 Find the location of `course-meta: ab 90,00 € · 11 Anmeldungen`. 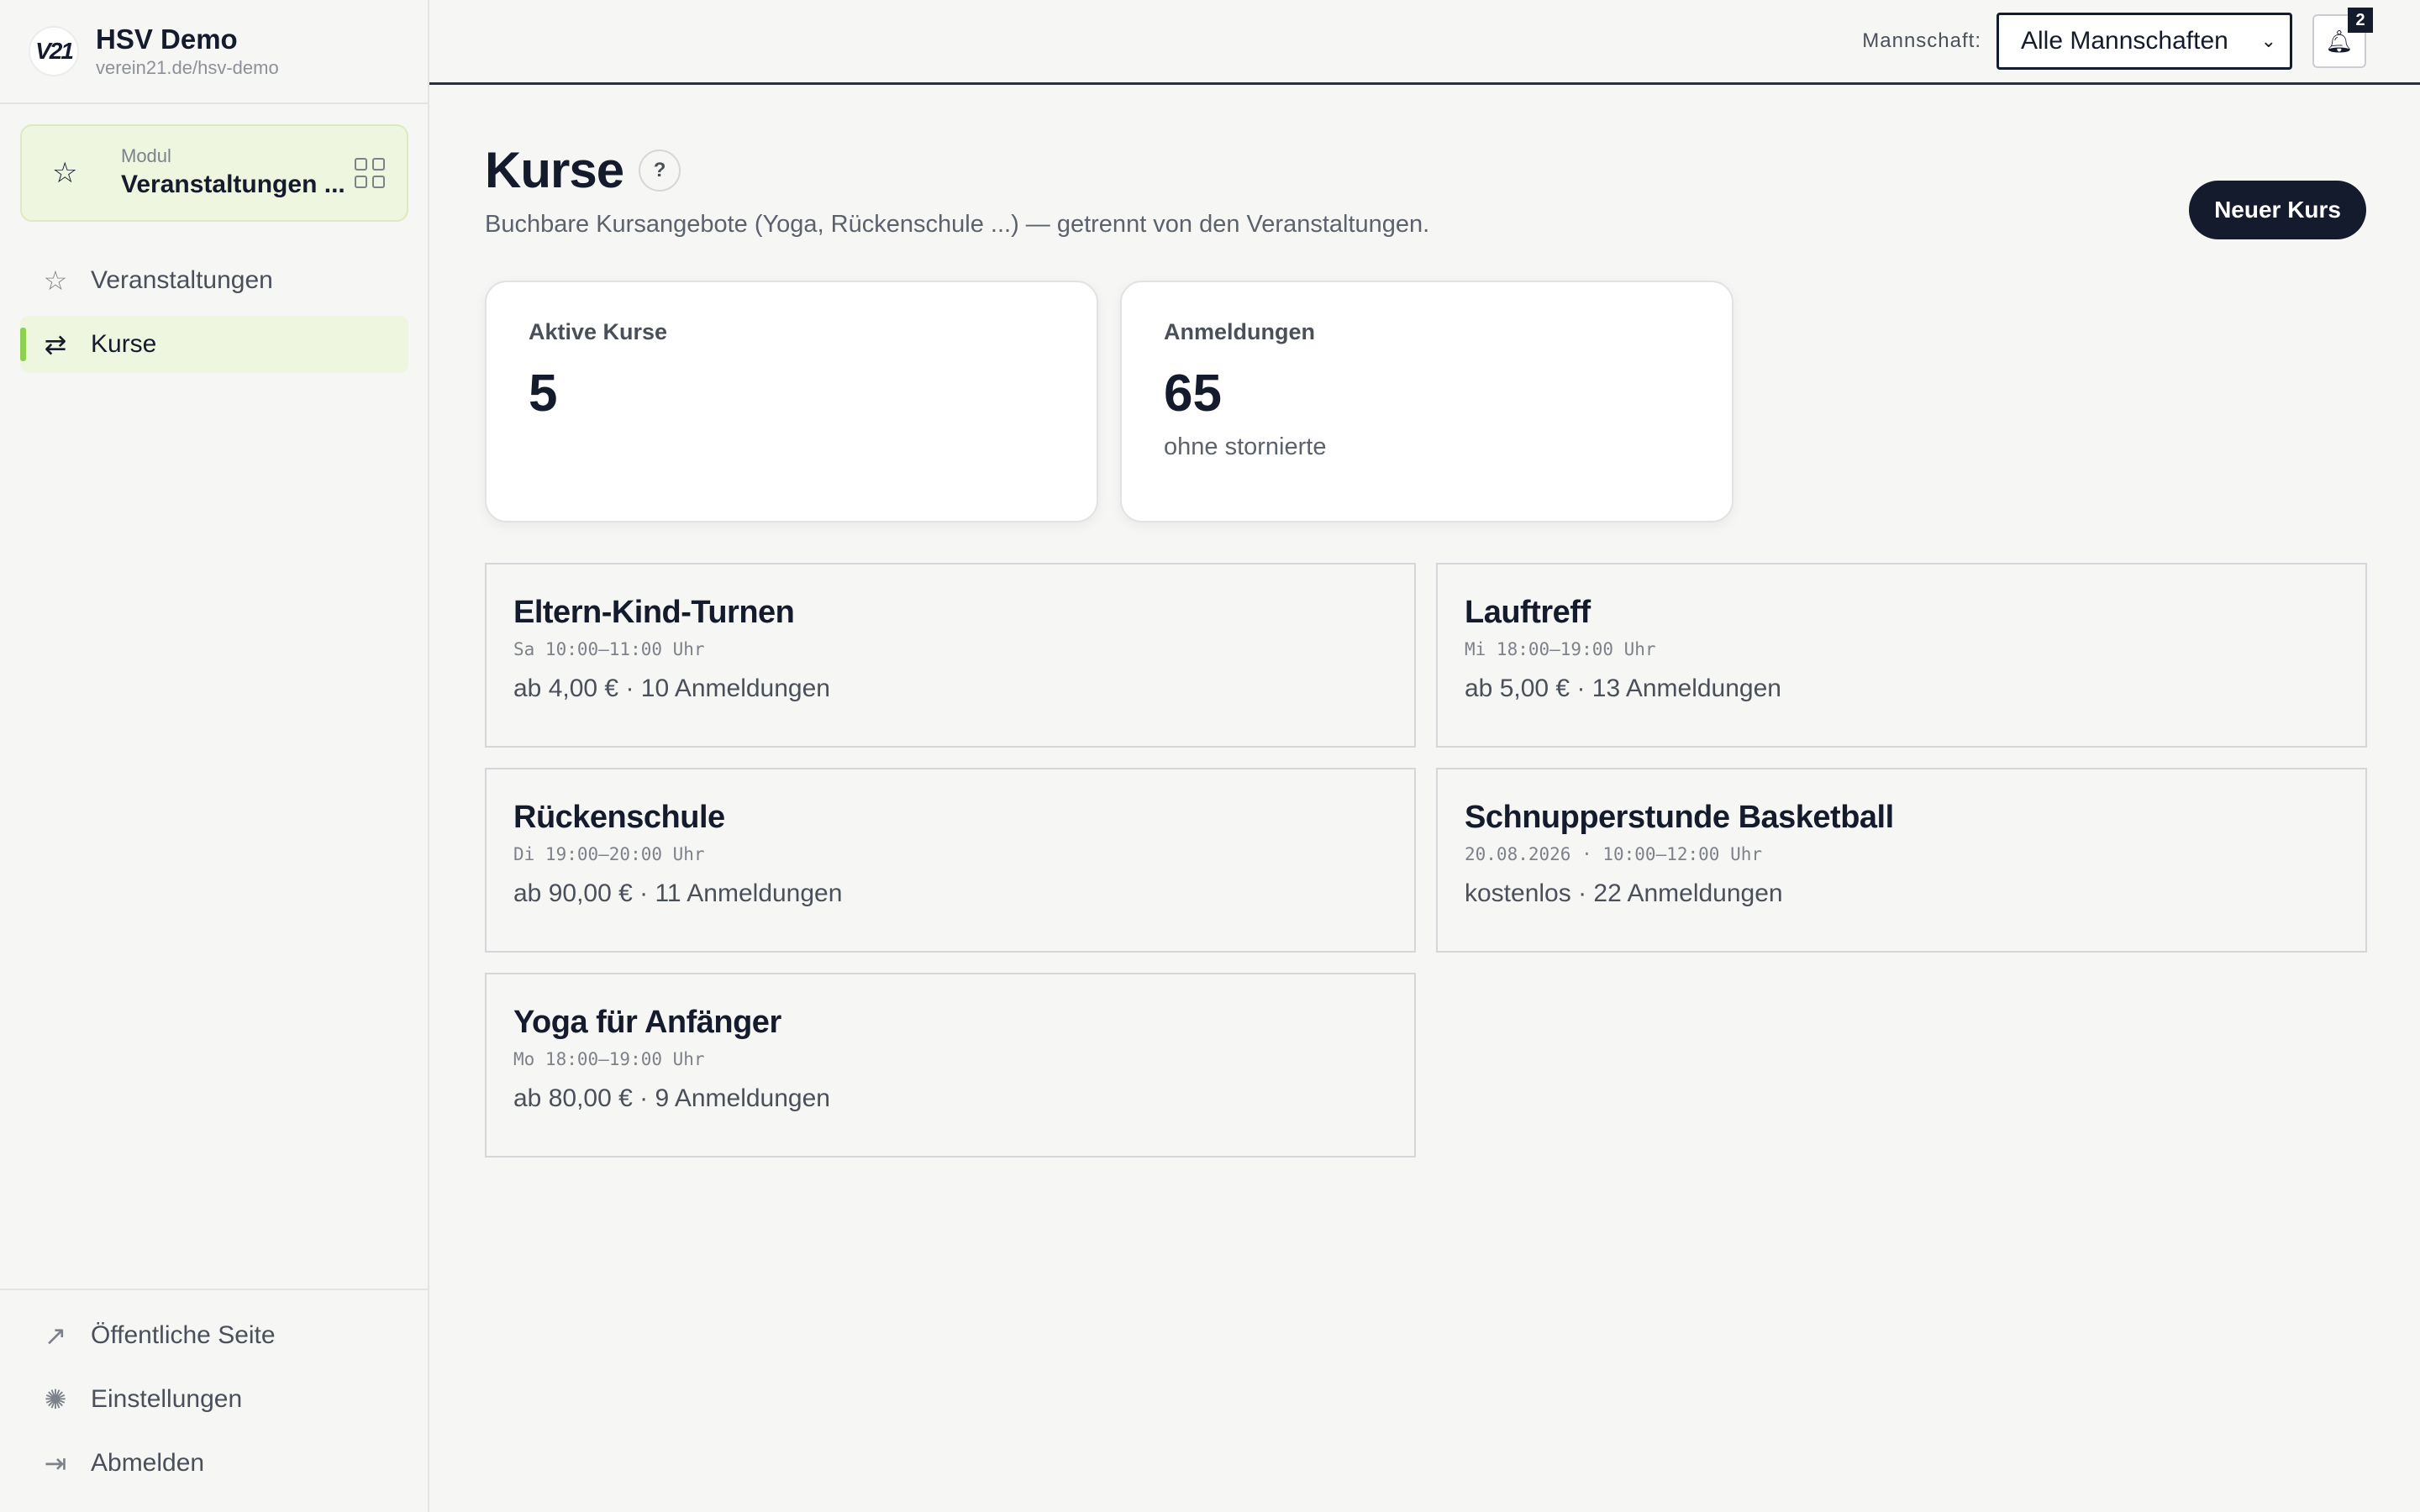

course-meta: ab 90,00 € · 11 Anmeldungen is located at coordinates (678, 893).